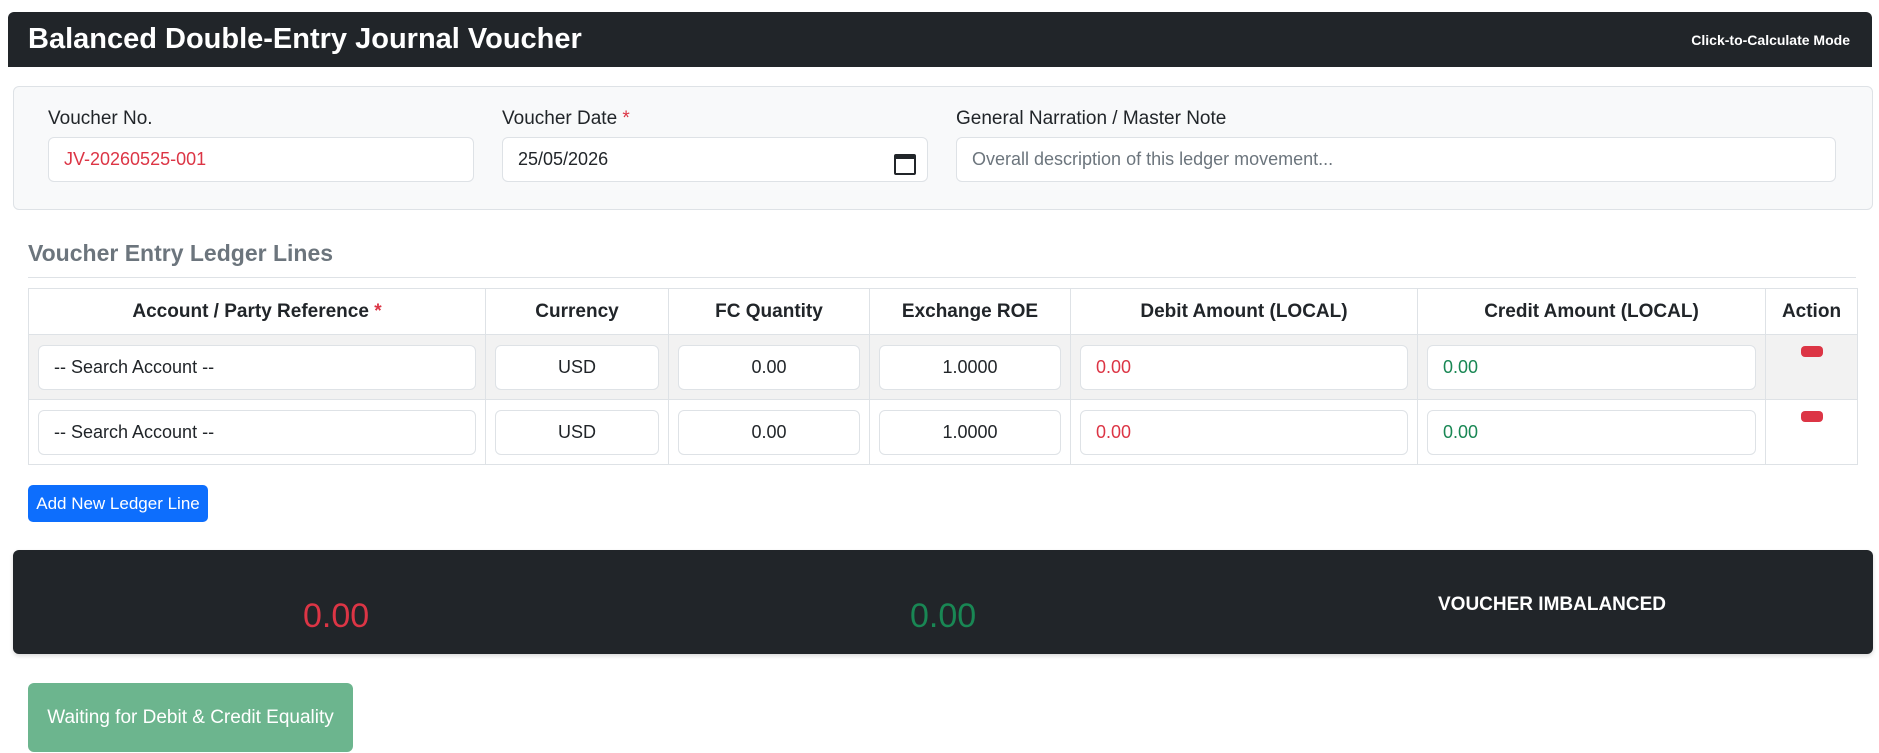 This screenshot has width=1879, height=753. What do you see at coordinates (1811, 311) in the screenshot?
I see `column-header-action: Action` at bounding box center [1811, 311].